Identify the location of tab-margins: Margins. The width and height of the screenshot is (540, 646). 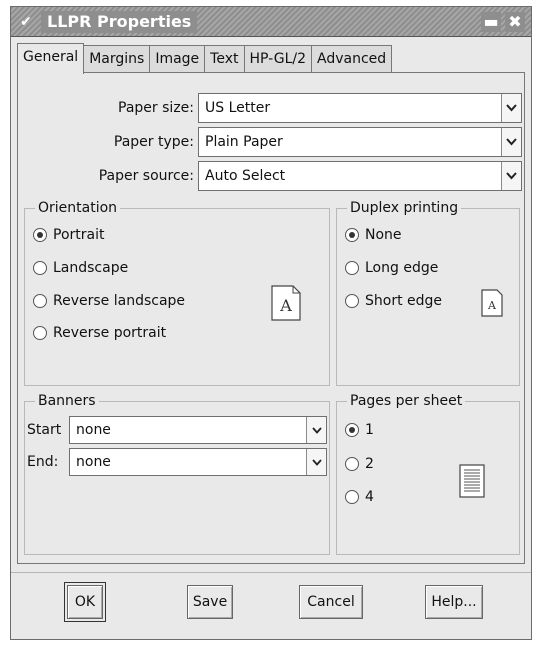
(117, 59).